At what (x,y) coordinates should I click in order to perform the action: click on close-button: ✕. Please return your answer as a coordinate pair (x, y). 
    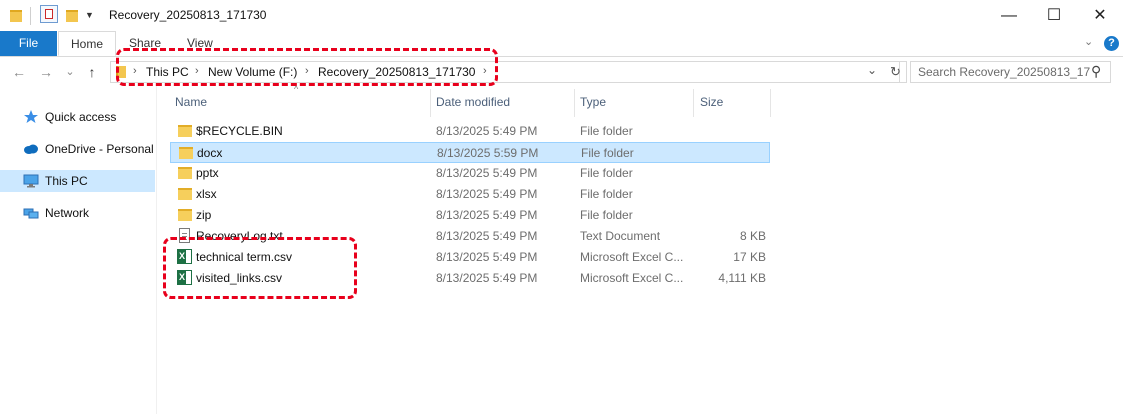
    Looking at the image, I should click on (1100, 15).